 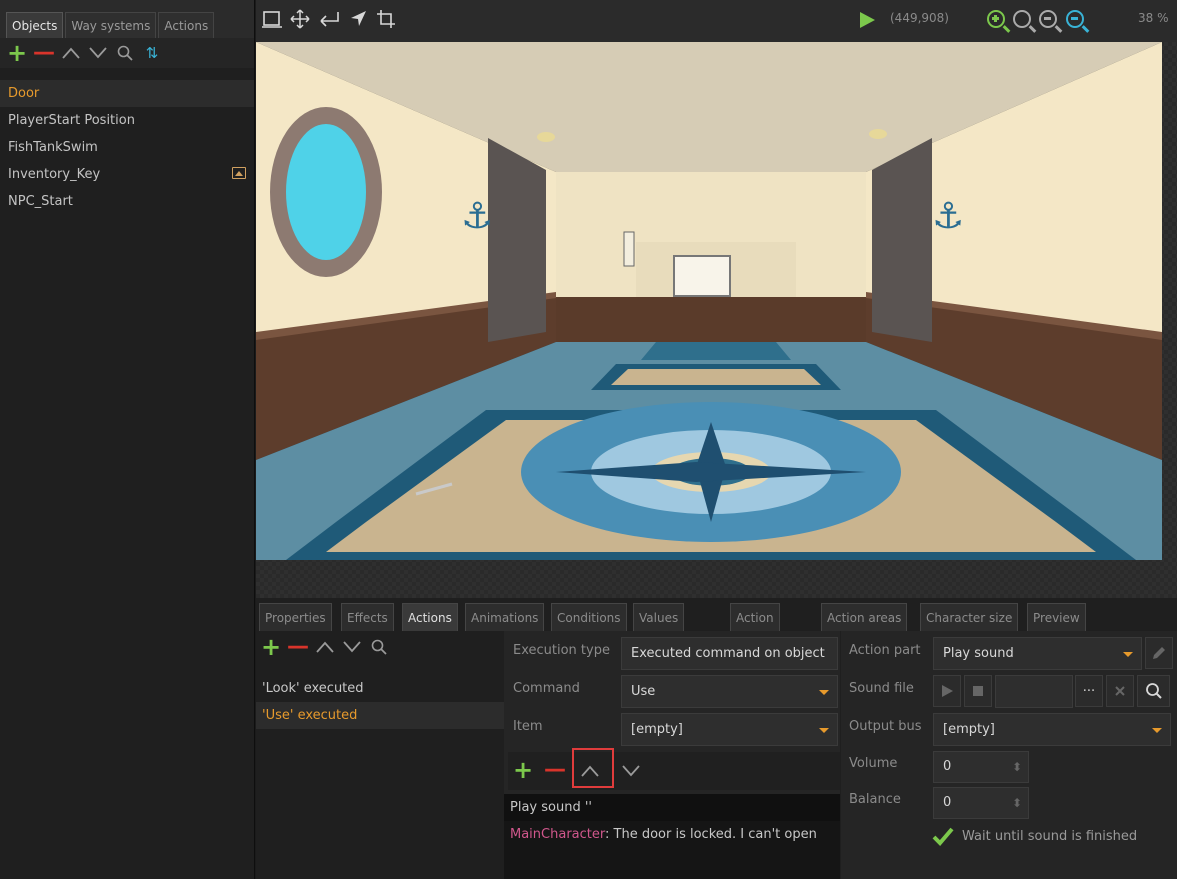 What do you see at coordinates (1159, 653) in the screenshot?
I see `edit-button` at bounding box center [1159, 653].